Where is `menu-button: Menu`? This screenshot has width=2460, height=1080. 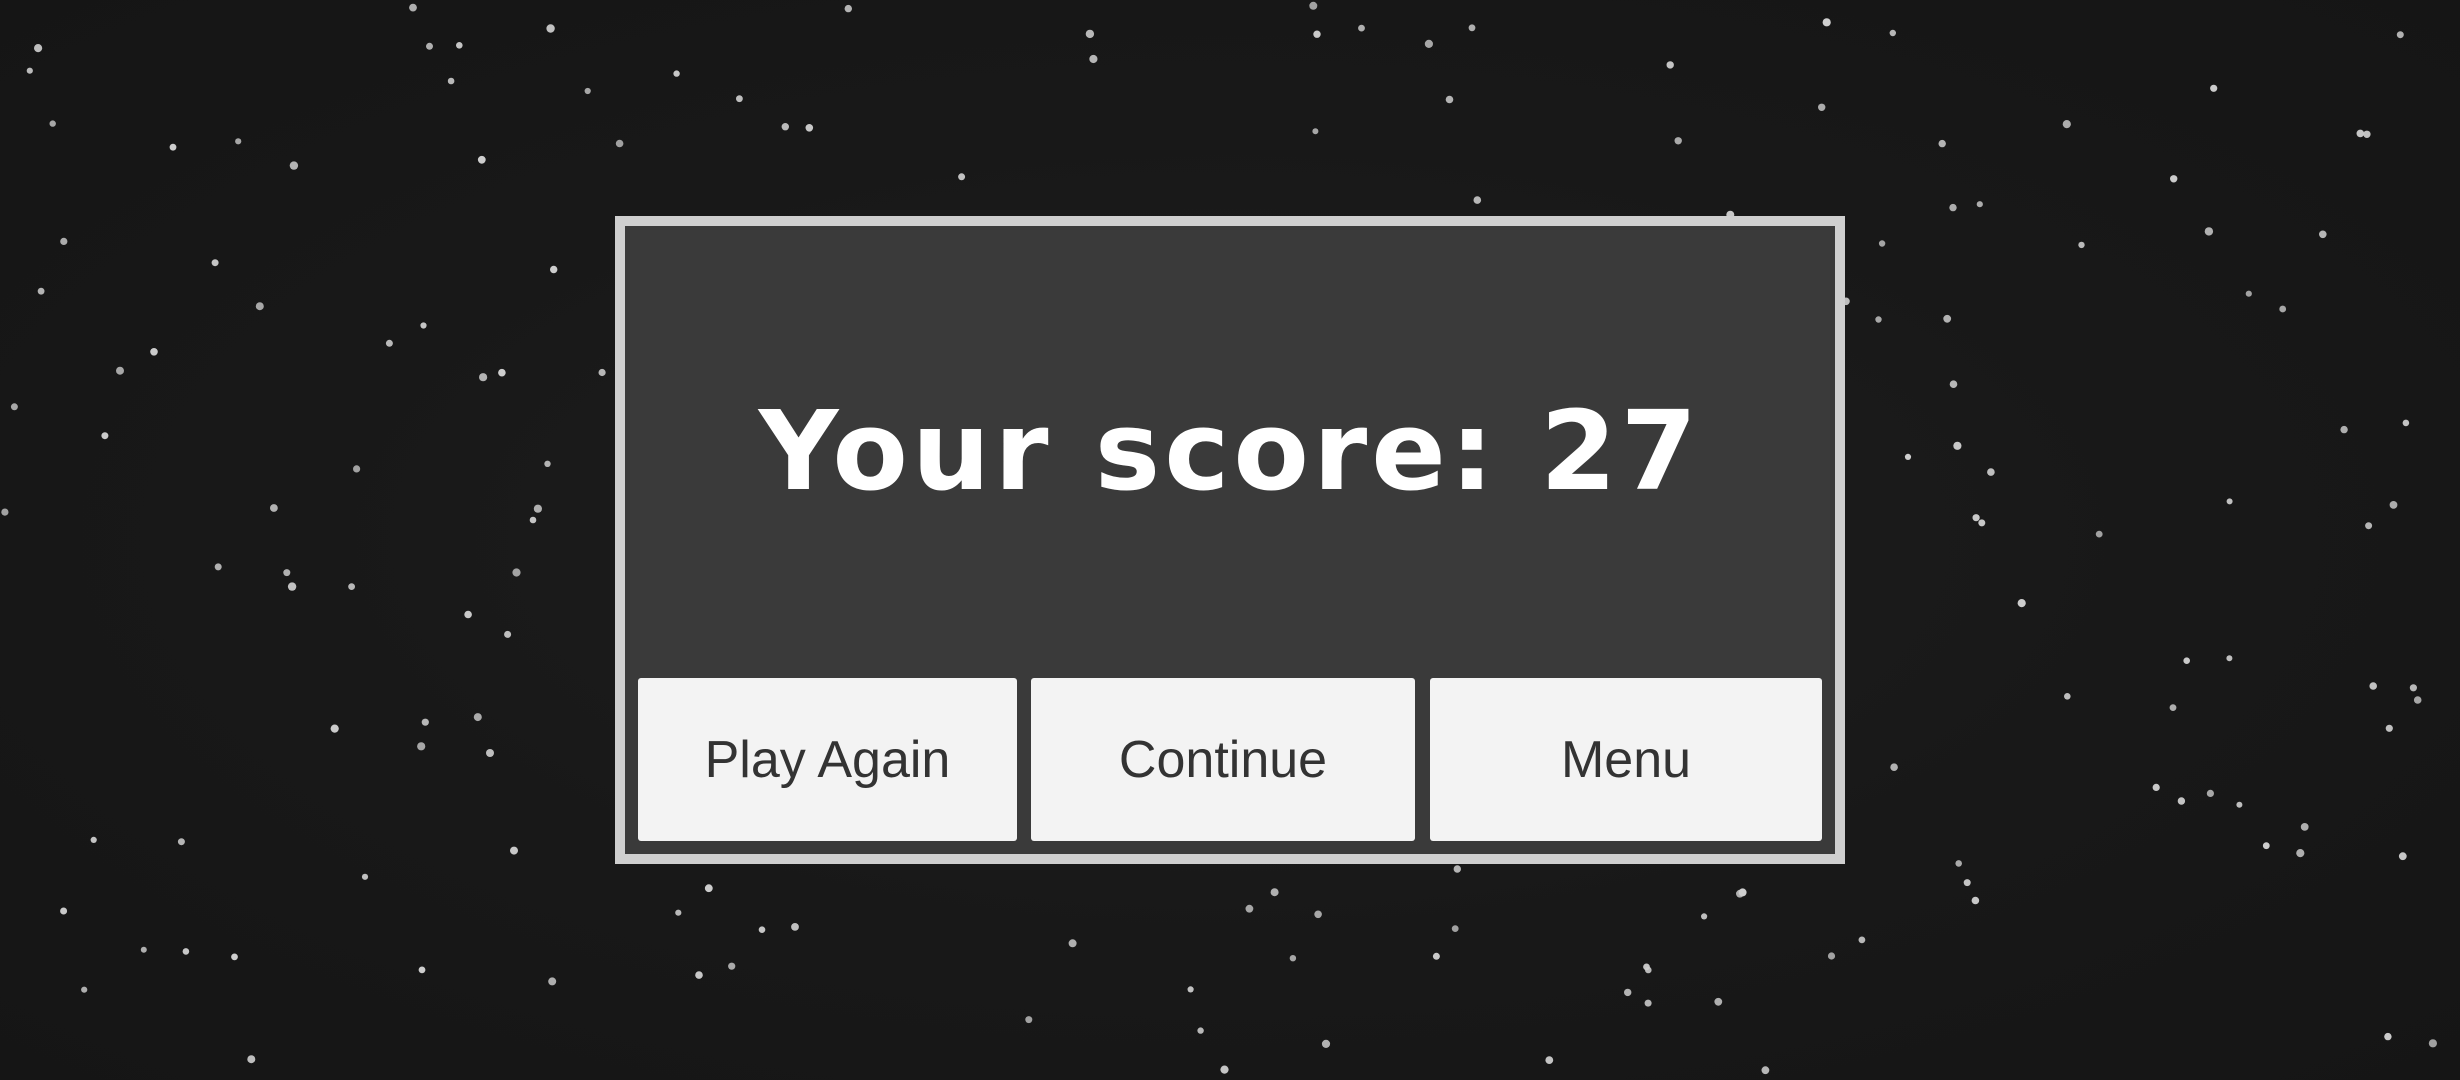
menu-button: Menu is located at coordinates (1626, 759).